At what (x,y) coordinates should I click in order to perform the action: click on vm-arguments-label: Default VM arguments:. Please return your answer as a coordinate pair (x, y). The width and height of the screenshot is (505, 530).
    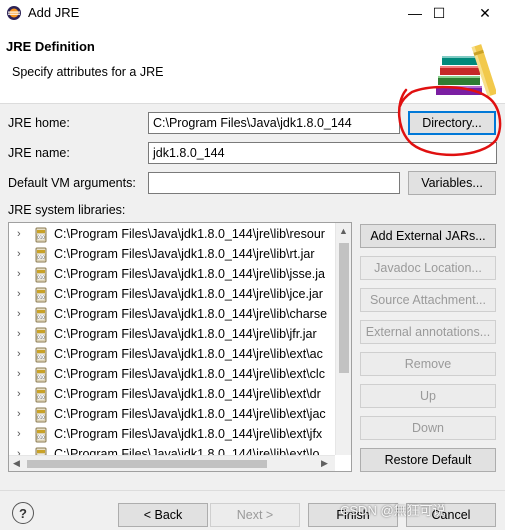
    Looking at the image, I should click on (72, 183).